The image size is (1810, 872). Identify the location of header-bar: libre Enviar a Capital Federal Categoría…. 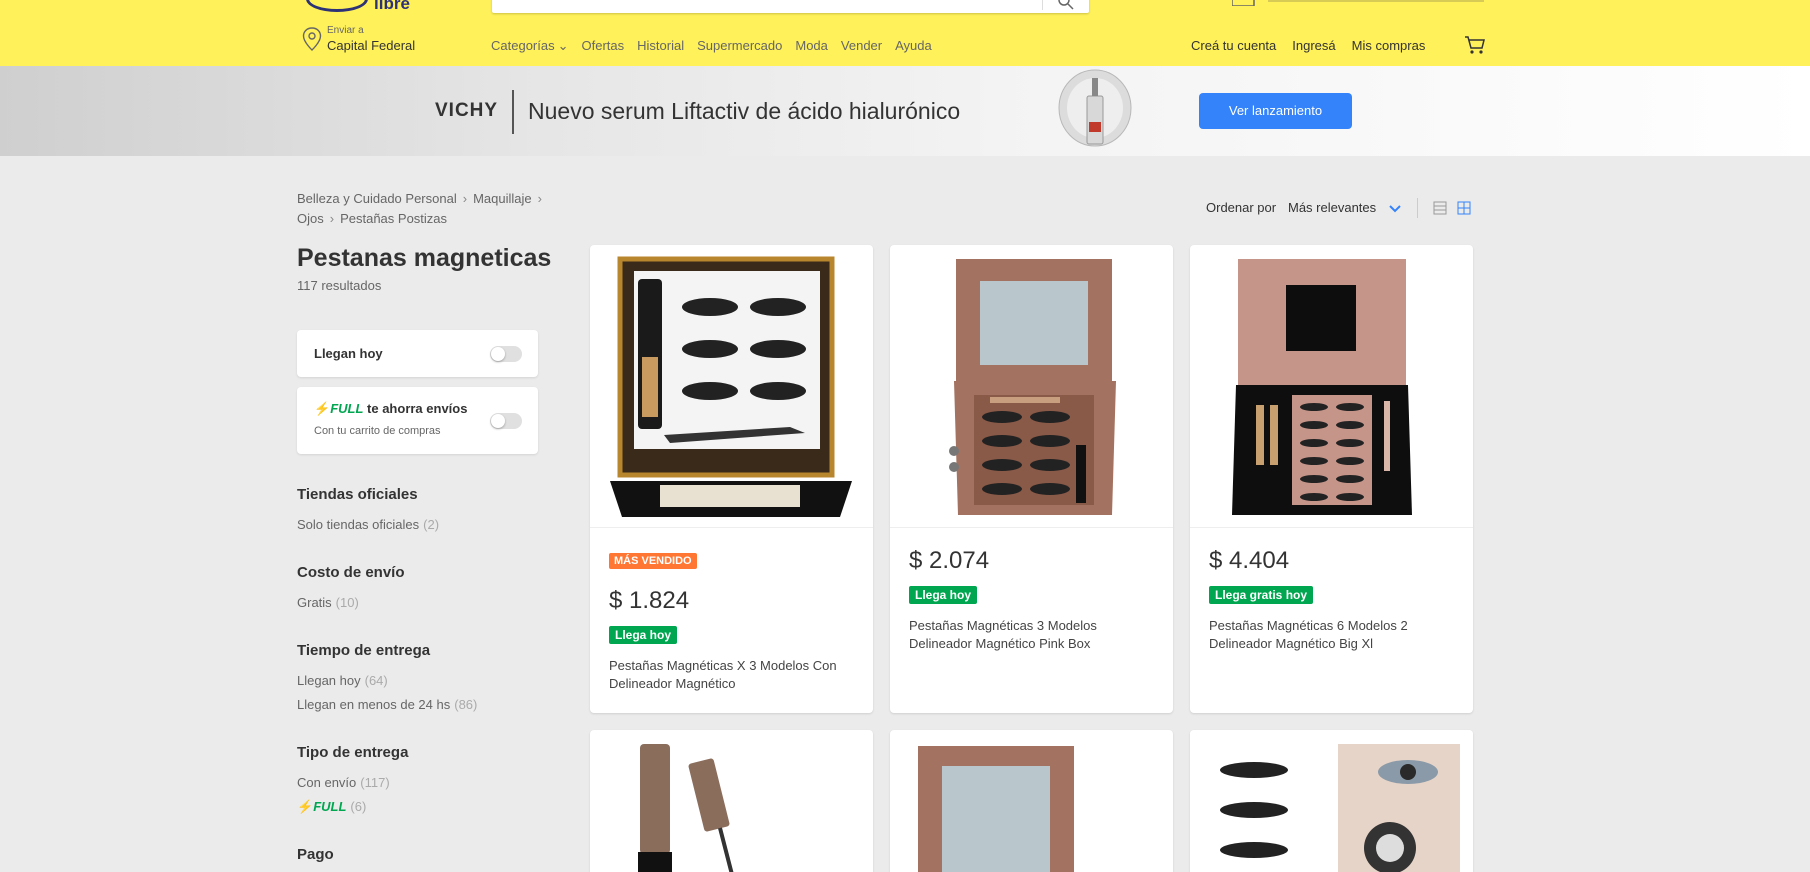
(905, 33).